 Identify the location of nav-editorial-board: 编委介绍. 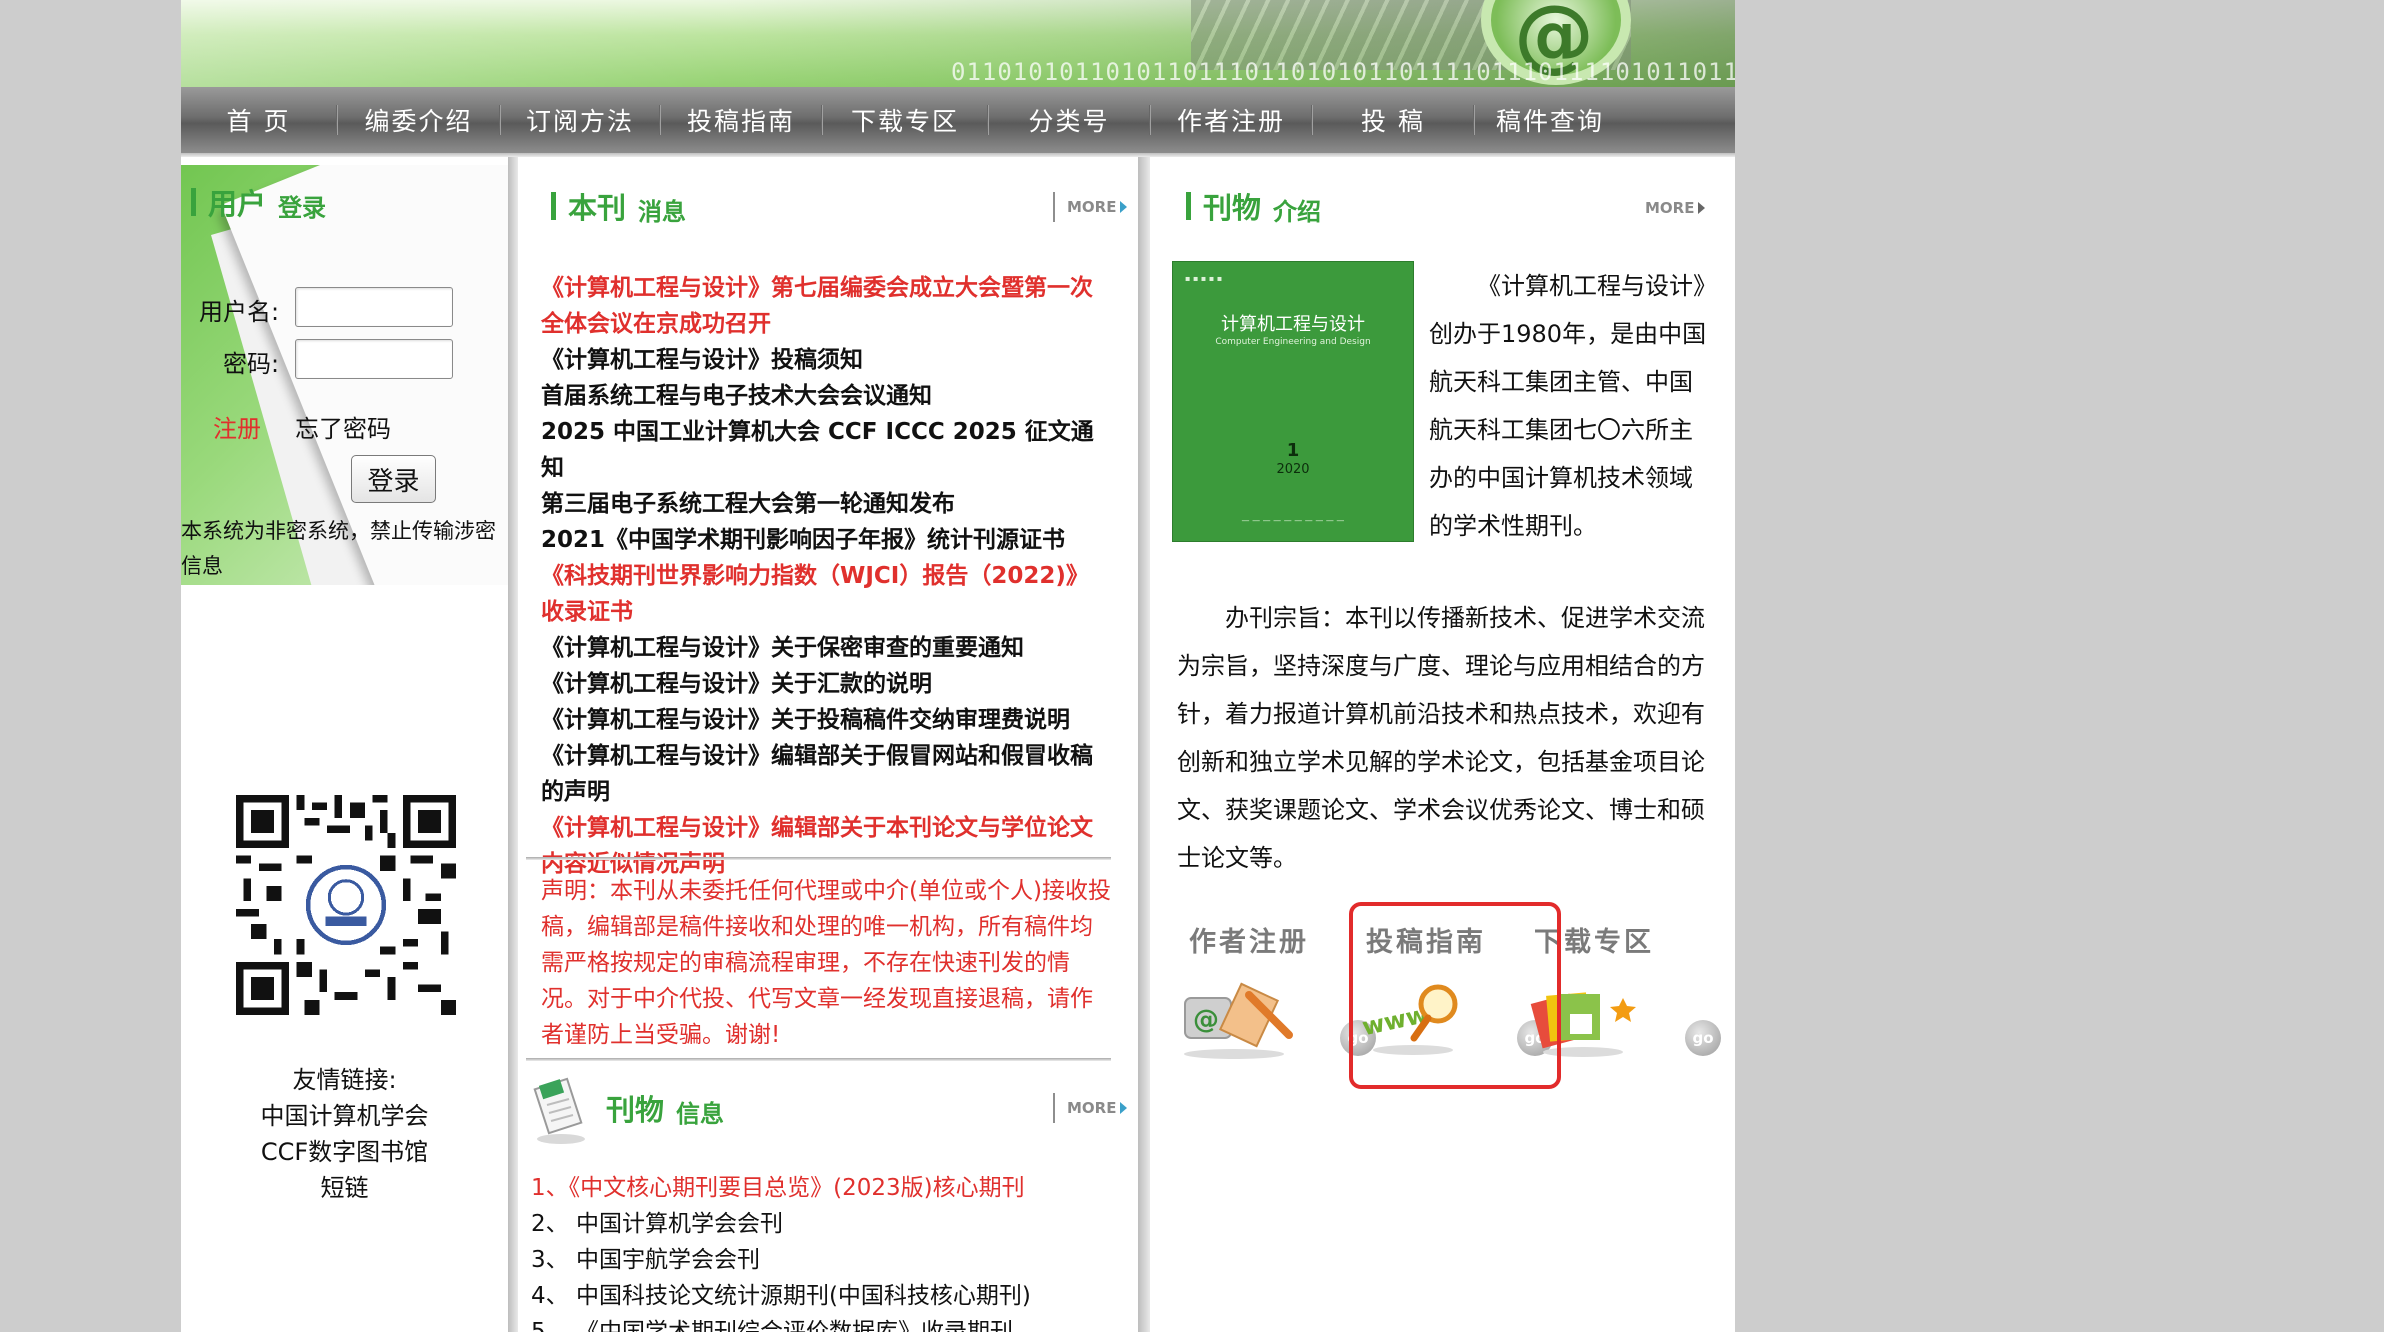
(418, 120).